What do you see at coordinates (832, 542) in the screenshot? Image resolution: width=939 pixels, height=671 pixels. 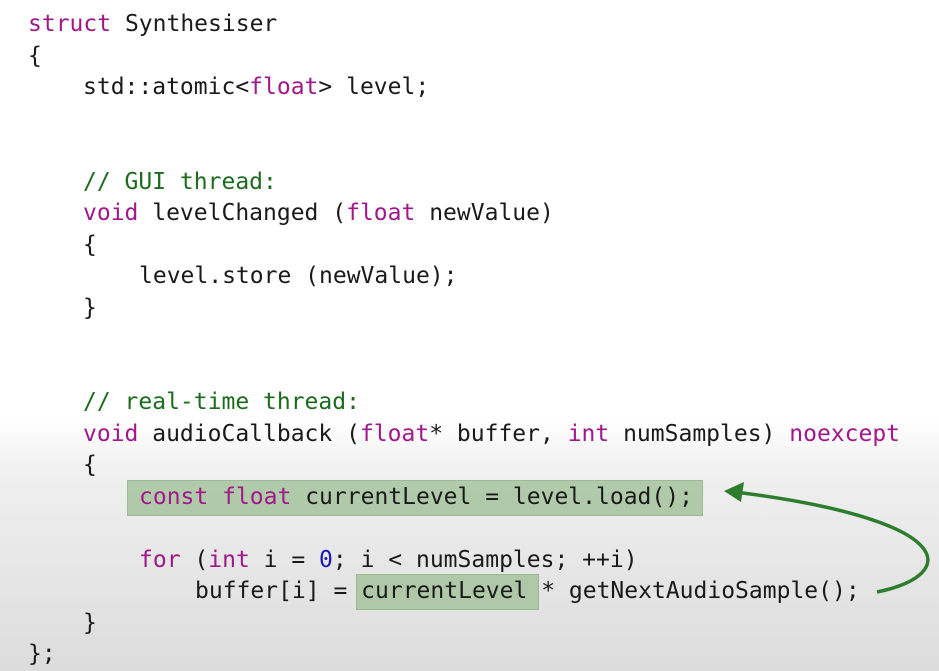 I see `arrow-curve` at bounding box center [832, 542].